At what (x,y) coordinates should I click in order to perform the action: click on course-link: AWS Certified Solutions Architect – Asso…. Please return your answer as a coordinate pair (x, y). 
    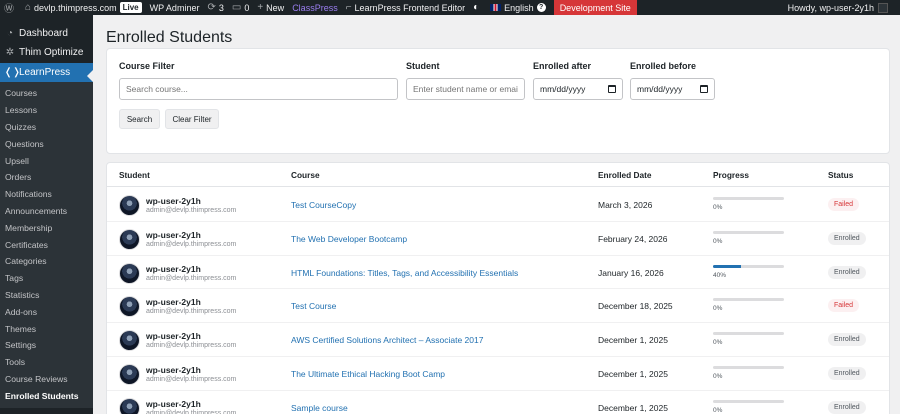
    Looking at the image, I should click on (387, 340).